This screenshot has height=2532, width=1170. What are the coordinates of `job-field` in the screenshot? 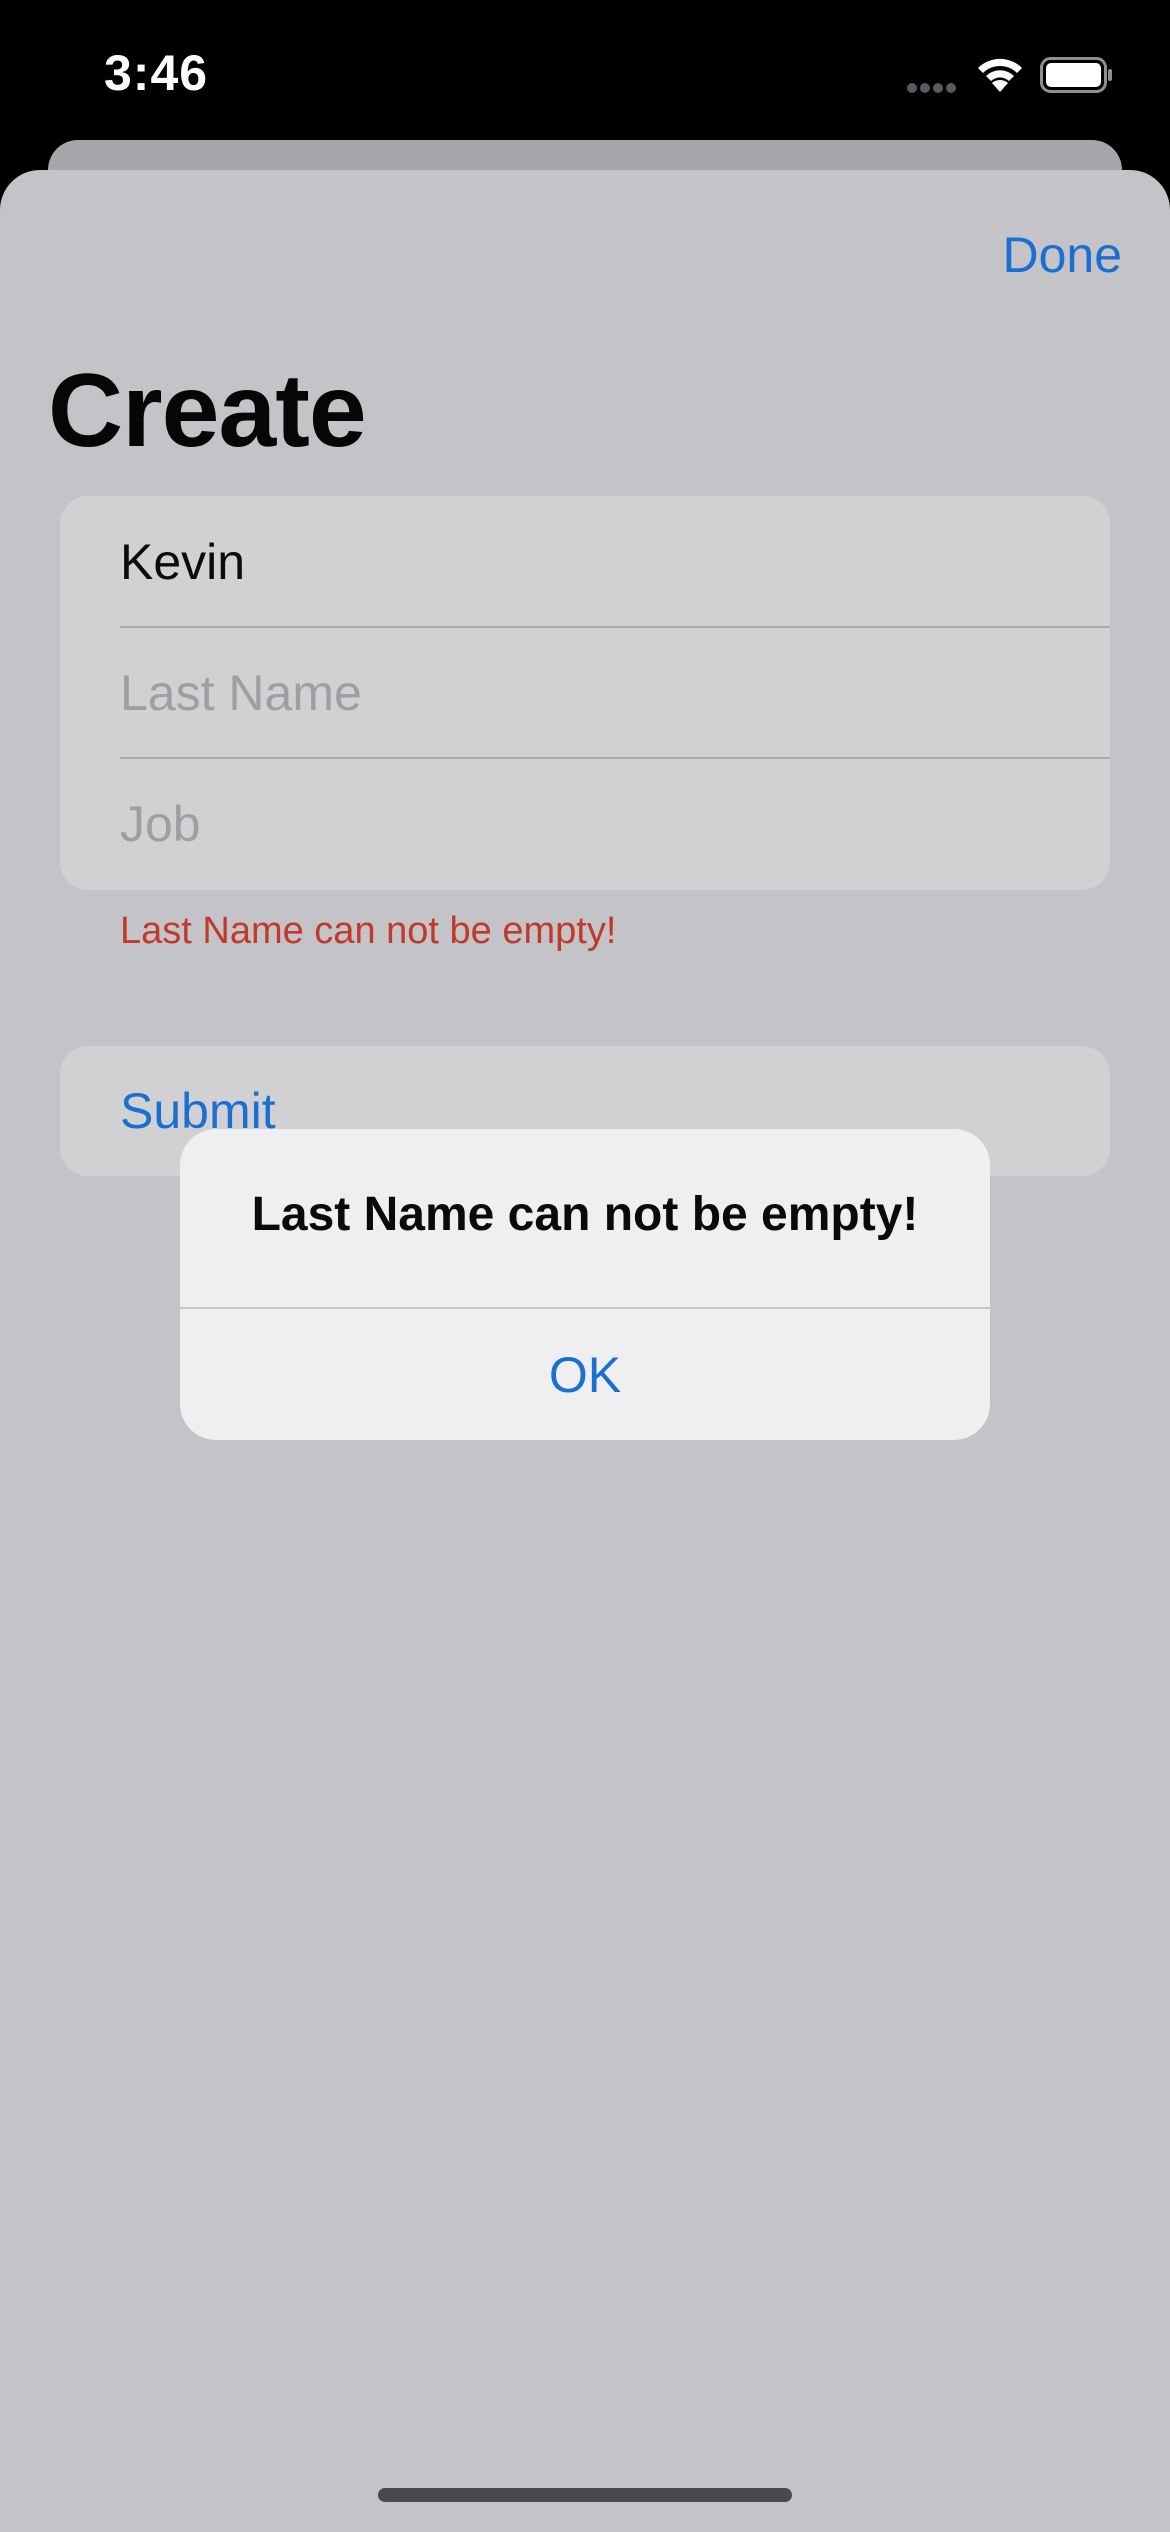 It's located at (615, 823).